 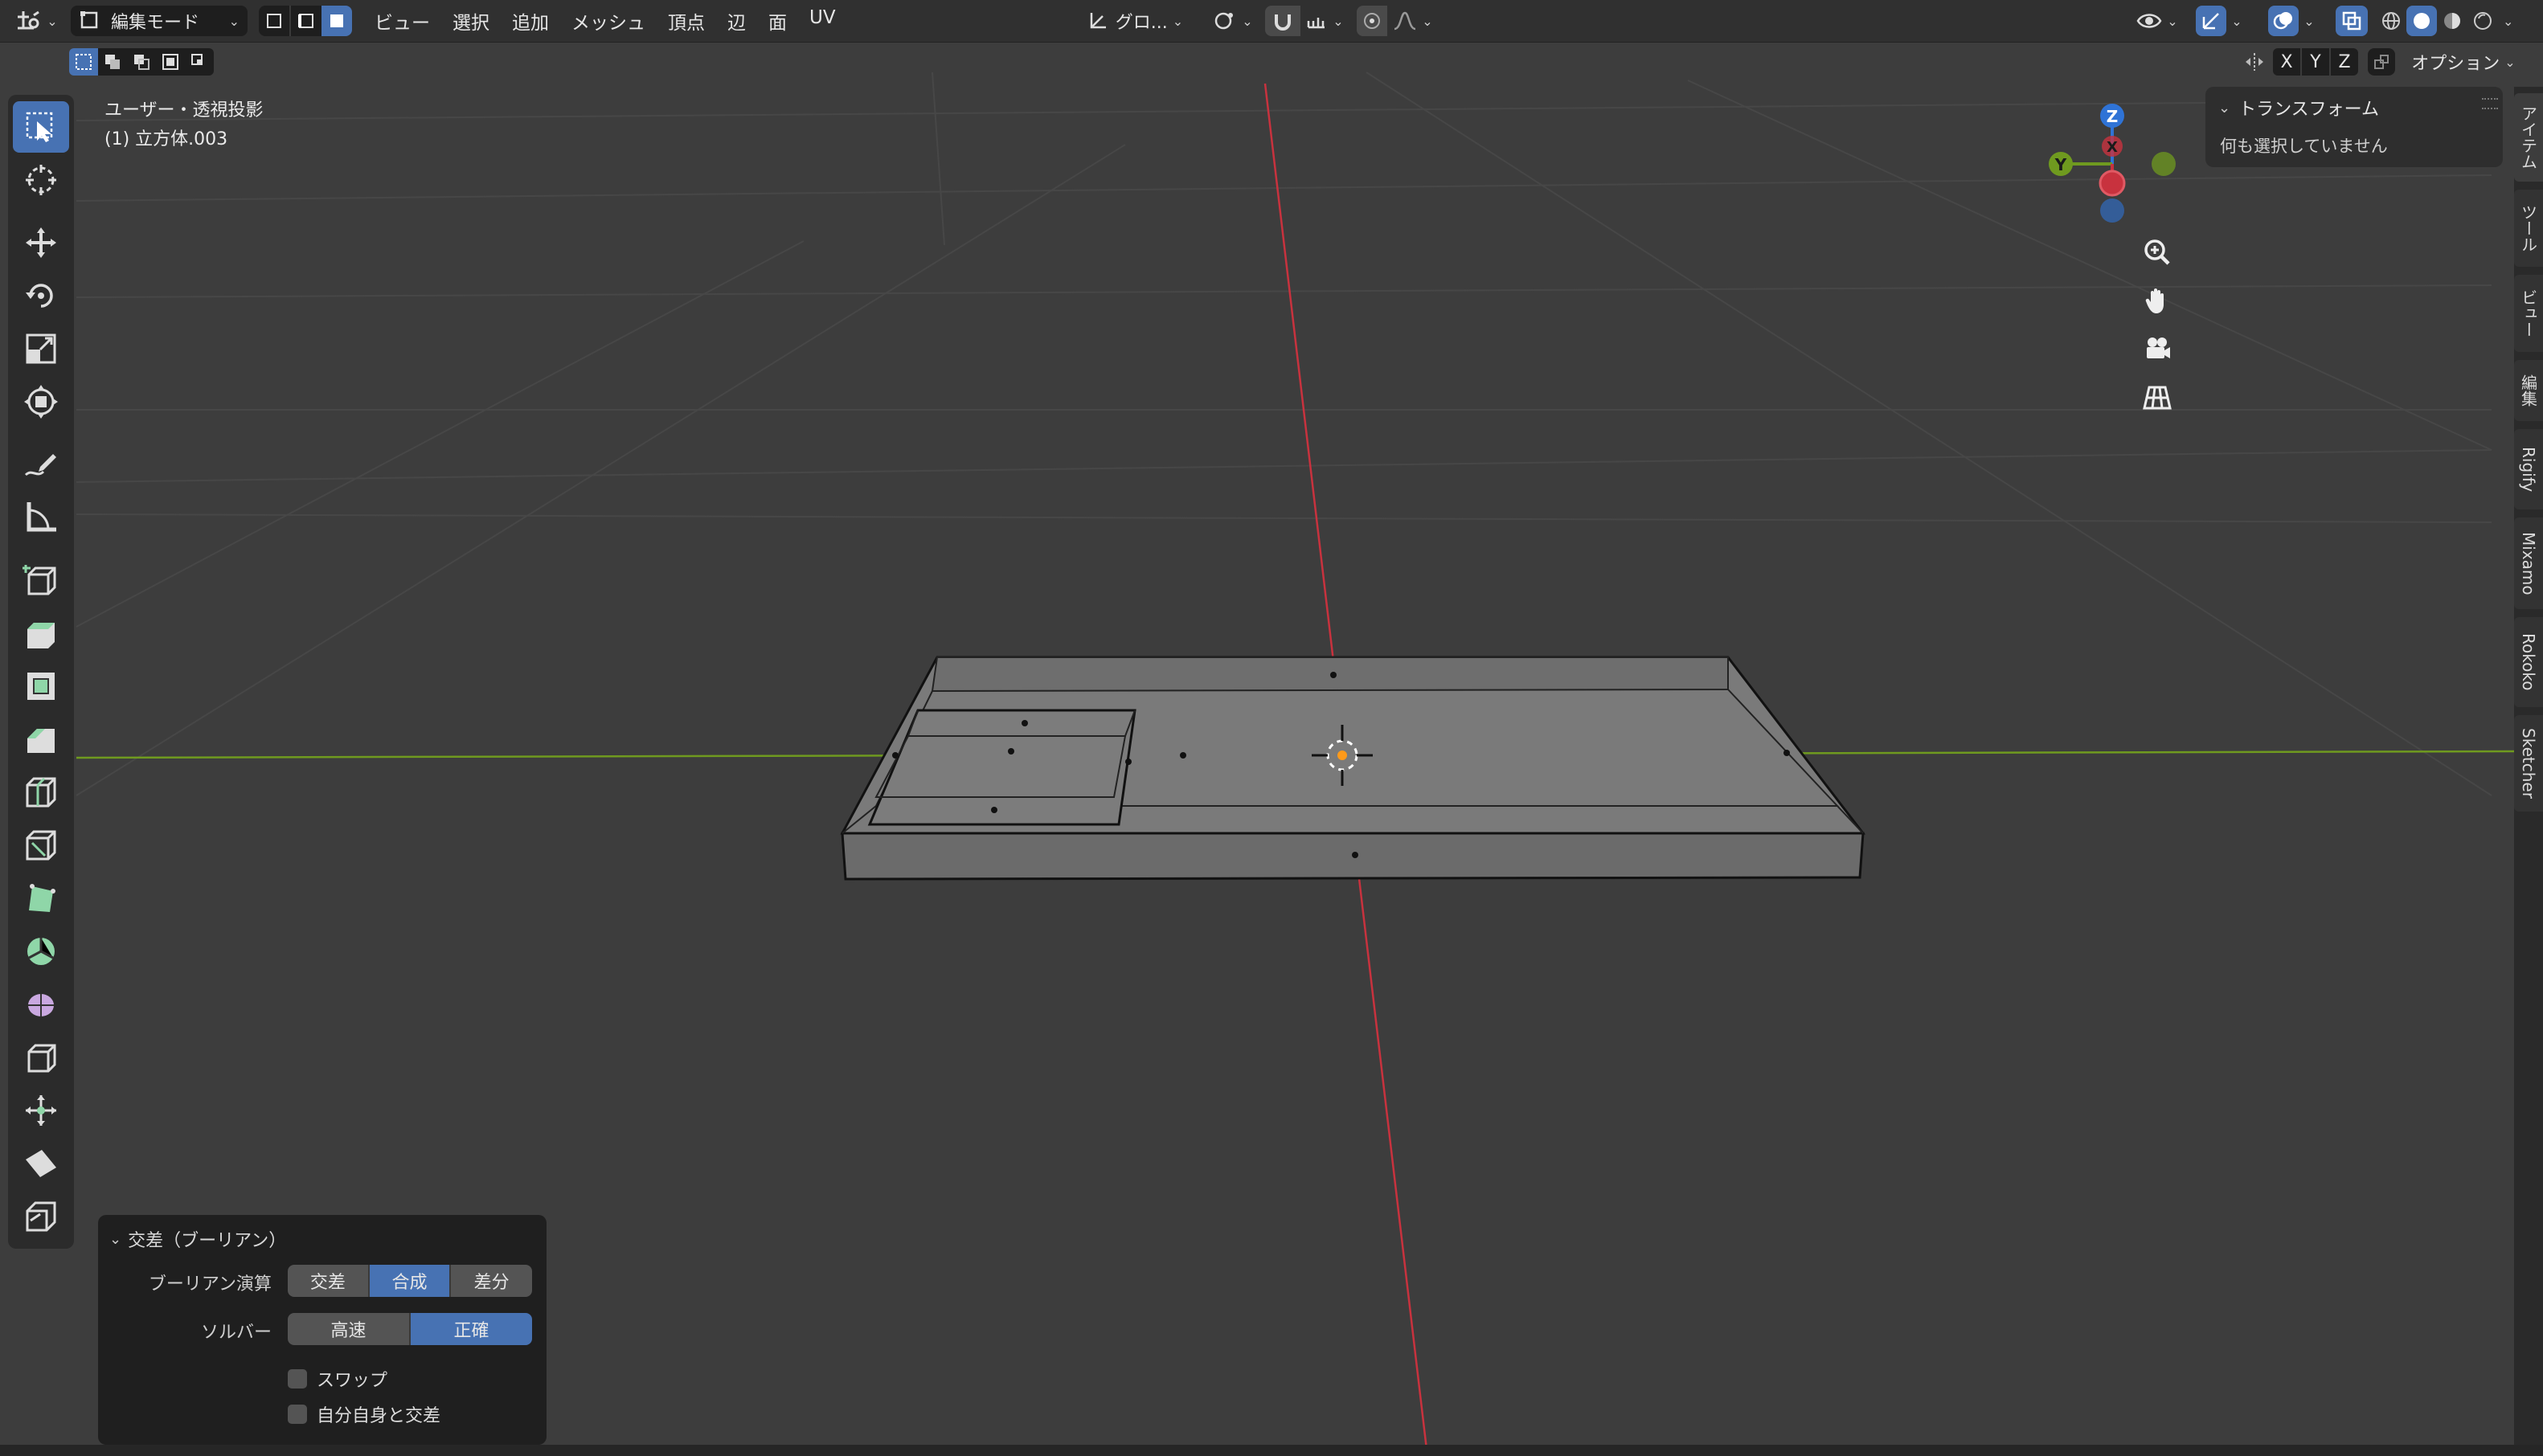 I want to click on viewport-bottom-border, so click(x=1271, y=1450).